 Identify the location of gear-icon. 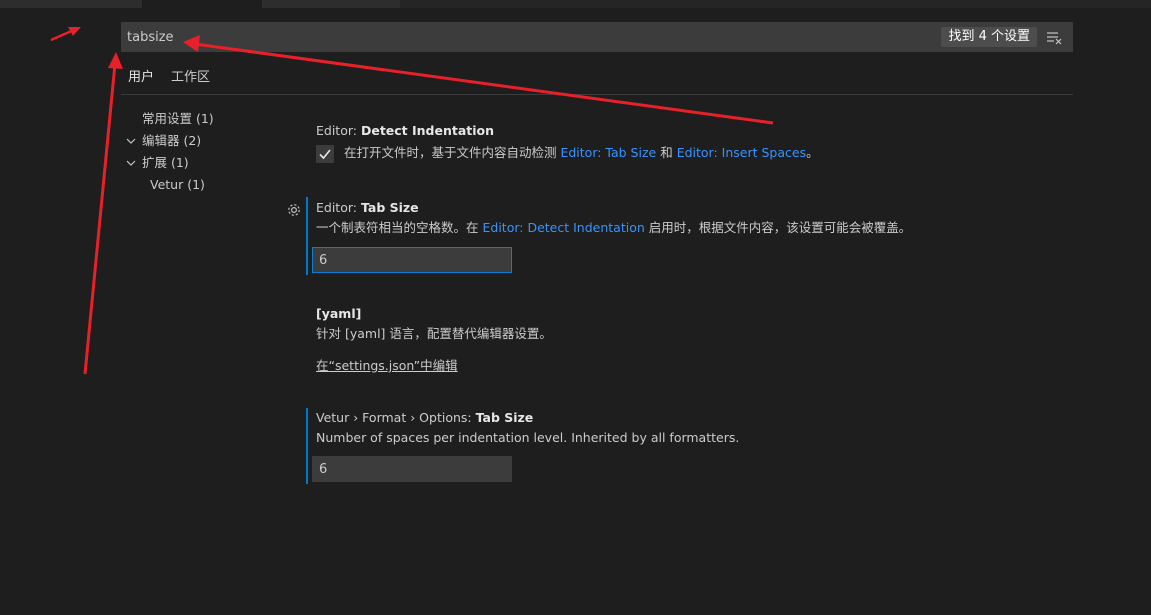
(294, 210).